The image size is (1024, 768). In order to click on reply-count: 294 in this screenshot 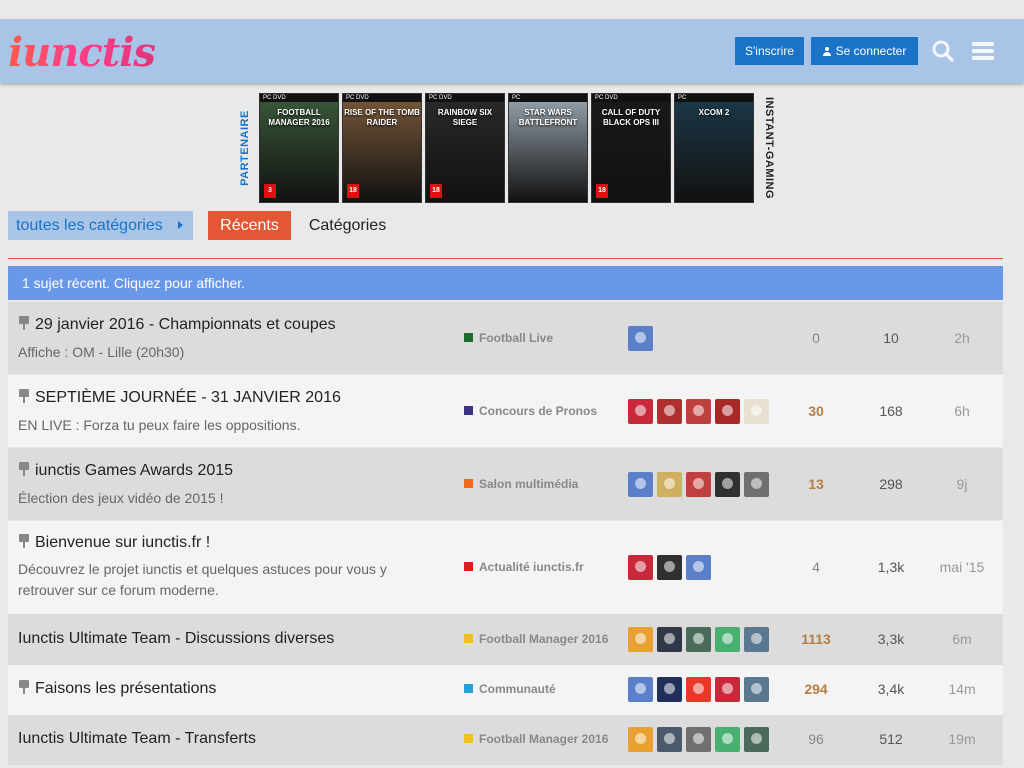, I will do `click(816, 689)`.